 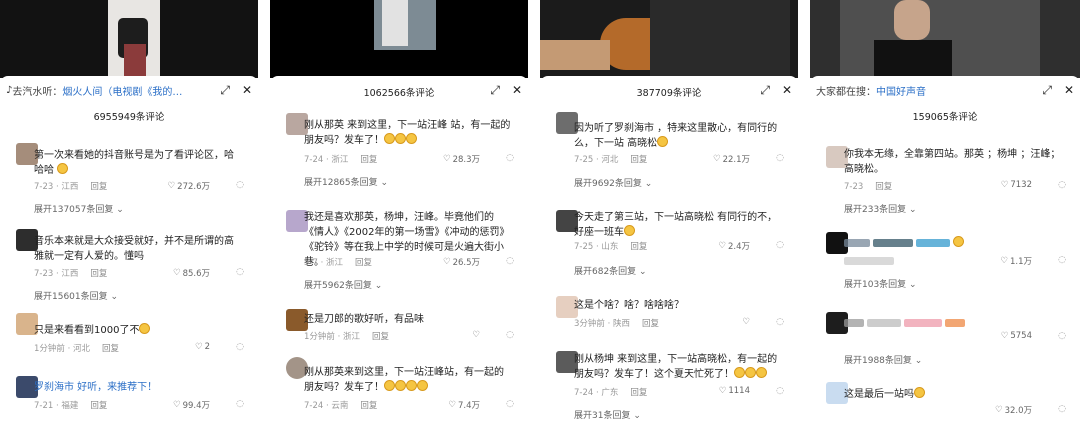 What do you see at coordinates (464, 405) in the screenshot?
I see `like-button: ♡ 7.4万` at bounding box center [464, 405].